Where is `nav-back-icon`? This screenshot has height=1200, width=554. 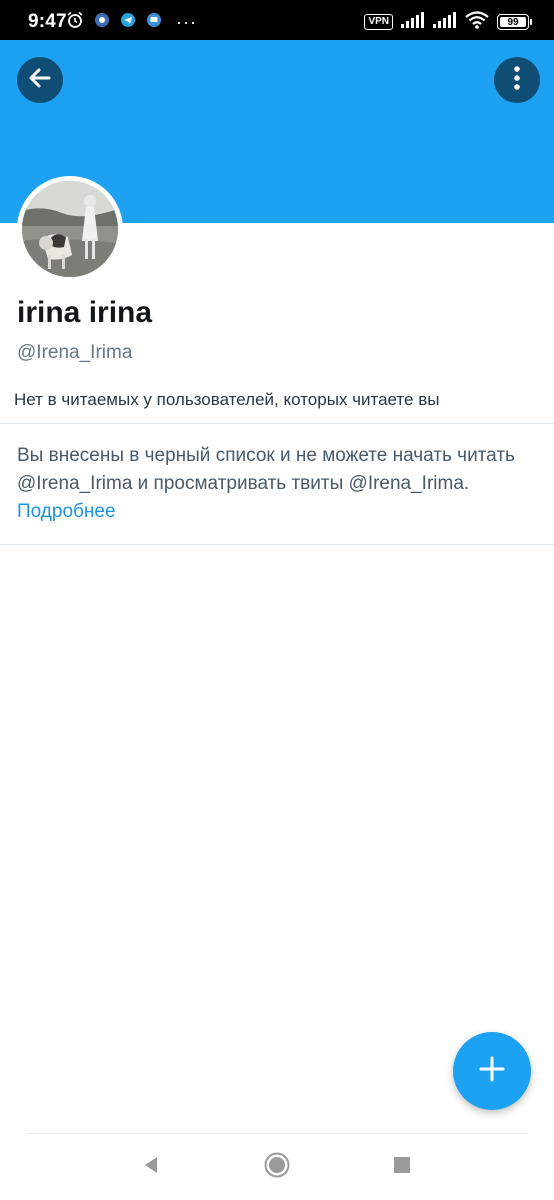
nav-back-icon is located at coordinates (151, 1167).